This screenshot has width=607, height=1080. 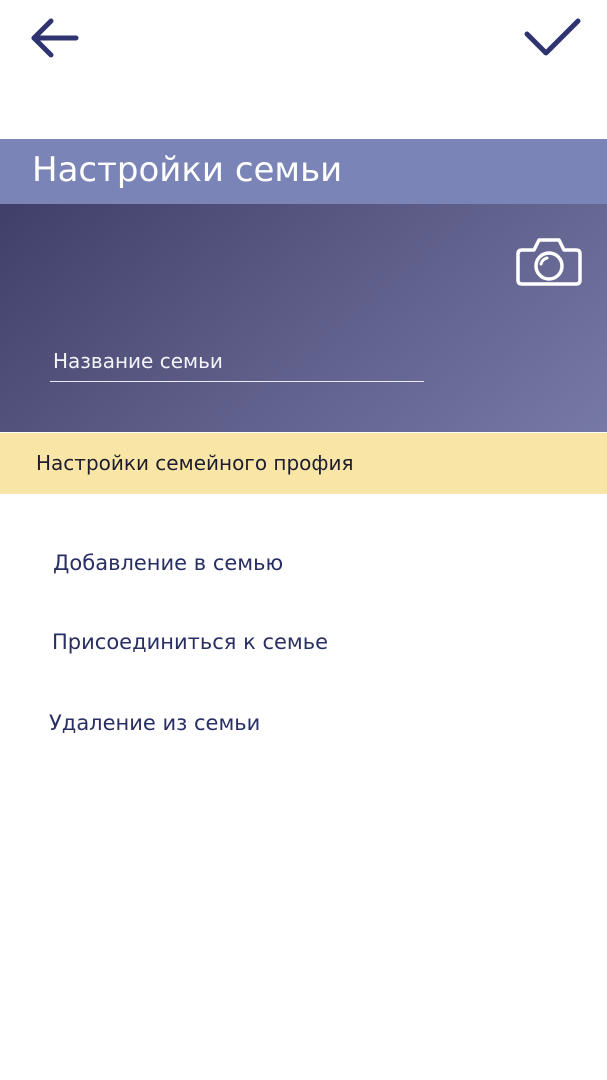 What do you see at coordinates (154, 723) in the screenshot?
I see `menu-item-remove-from-family: Удаление из семьи` at bounding box center [154, 723].